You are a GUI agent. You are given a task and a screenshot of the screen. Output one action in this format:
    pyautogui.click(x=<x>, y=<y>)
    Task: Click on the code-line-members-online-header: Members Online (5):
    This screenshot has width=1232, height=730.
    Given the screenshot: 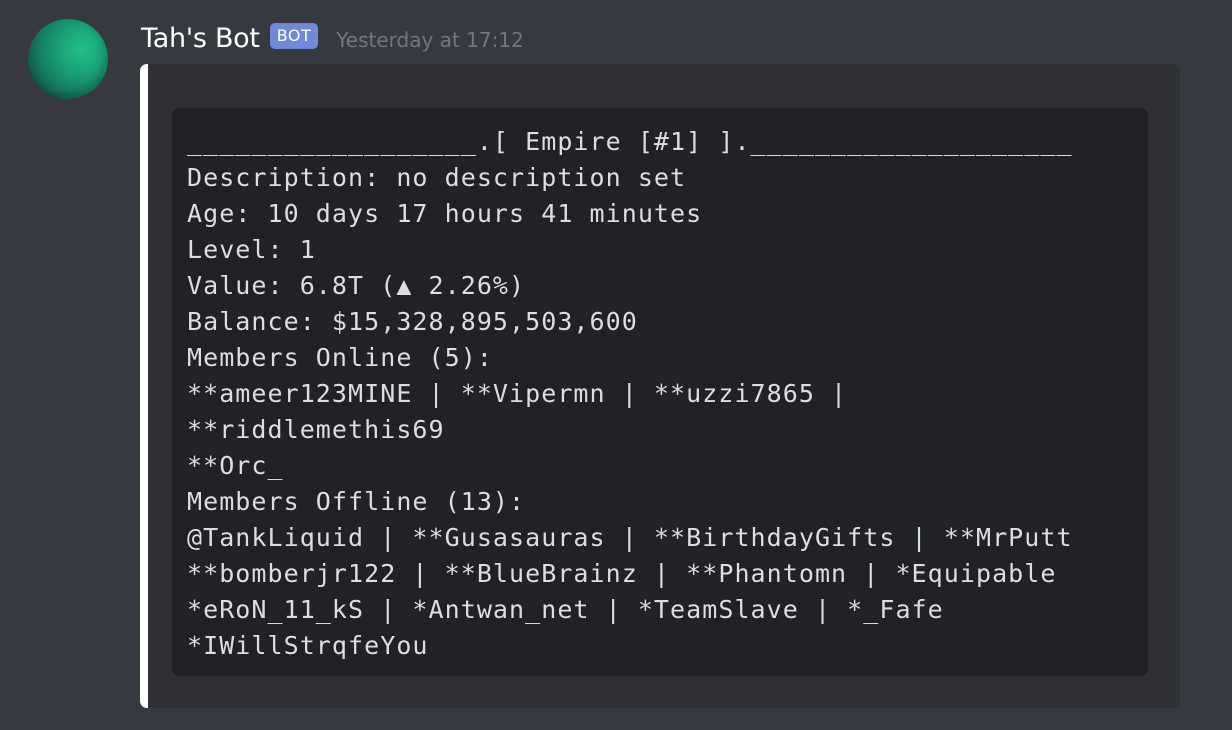 What is the action you would take?
    pyautogui.click(x=340, y=357)
    